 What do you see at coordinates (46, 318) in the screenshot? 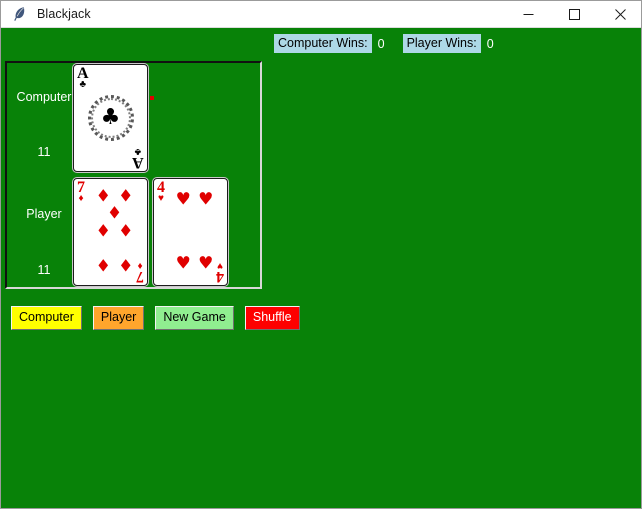
I see `computer-hit-button: Computer` at bounding box center [46, 318].